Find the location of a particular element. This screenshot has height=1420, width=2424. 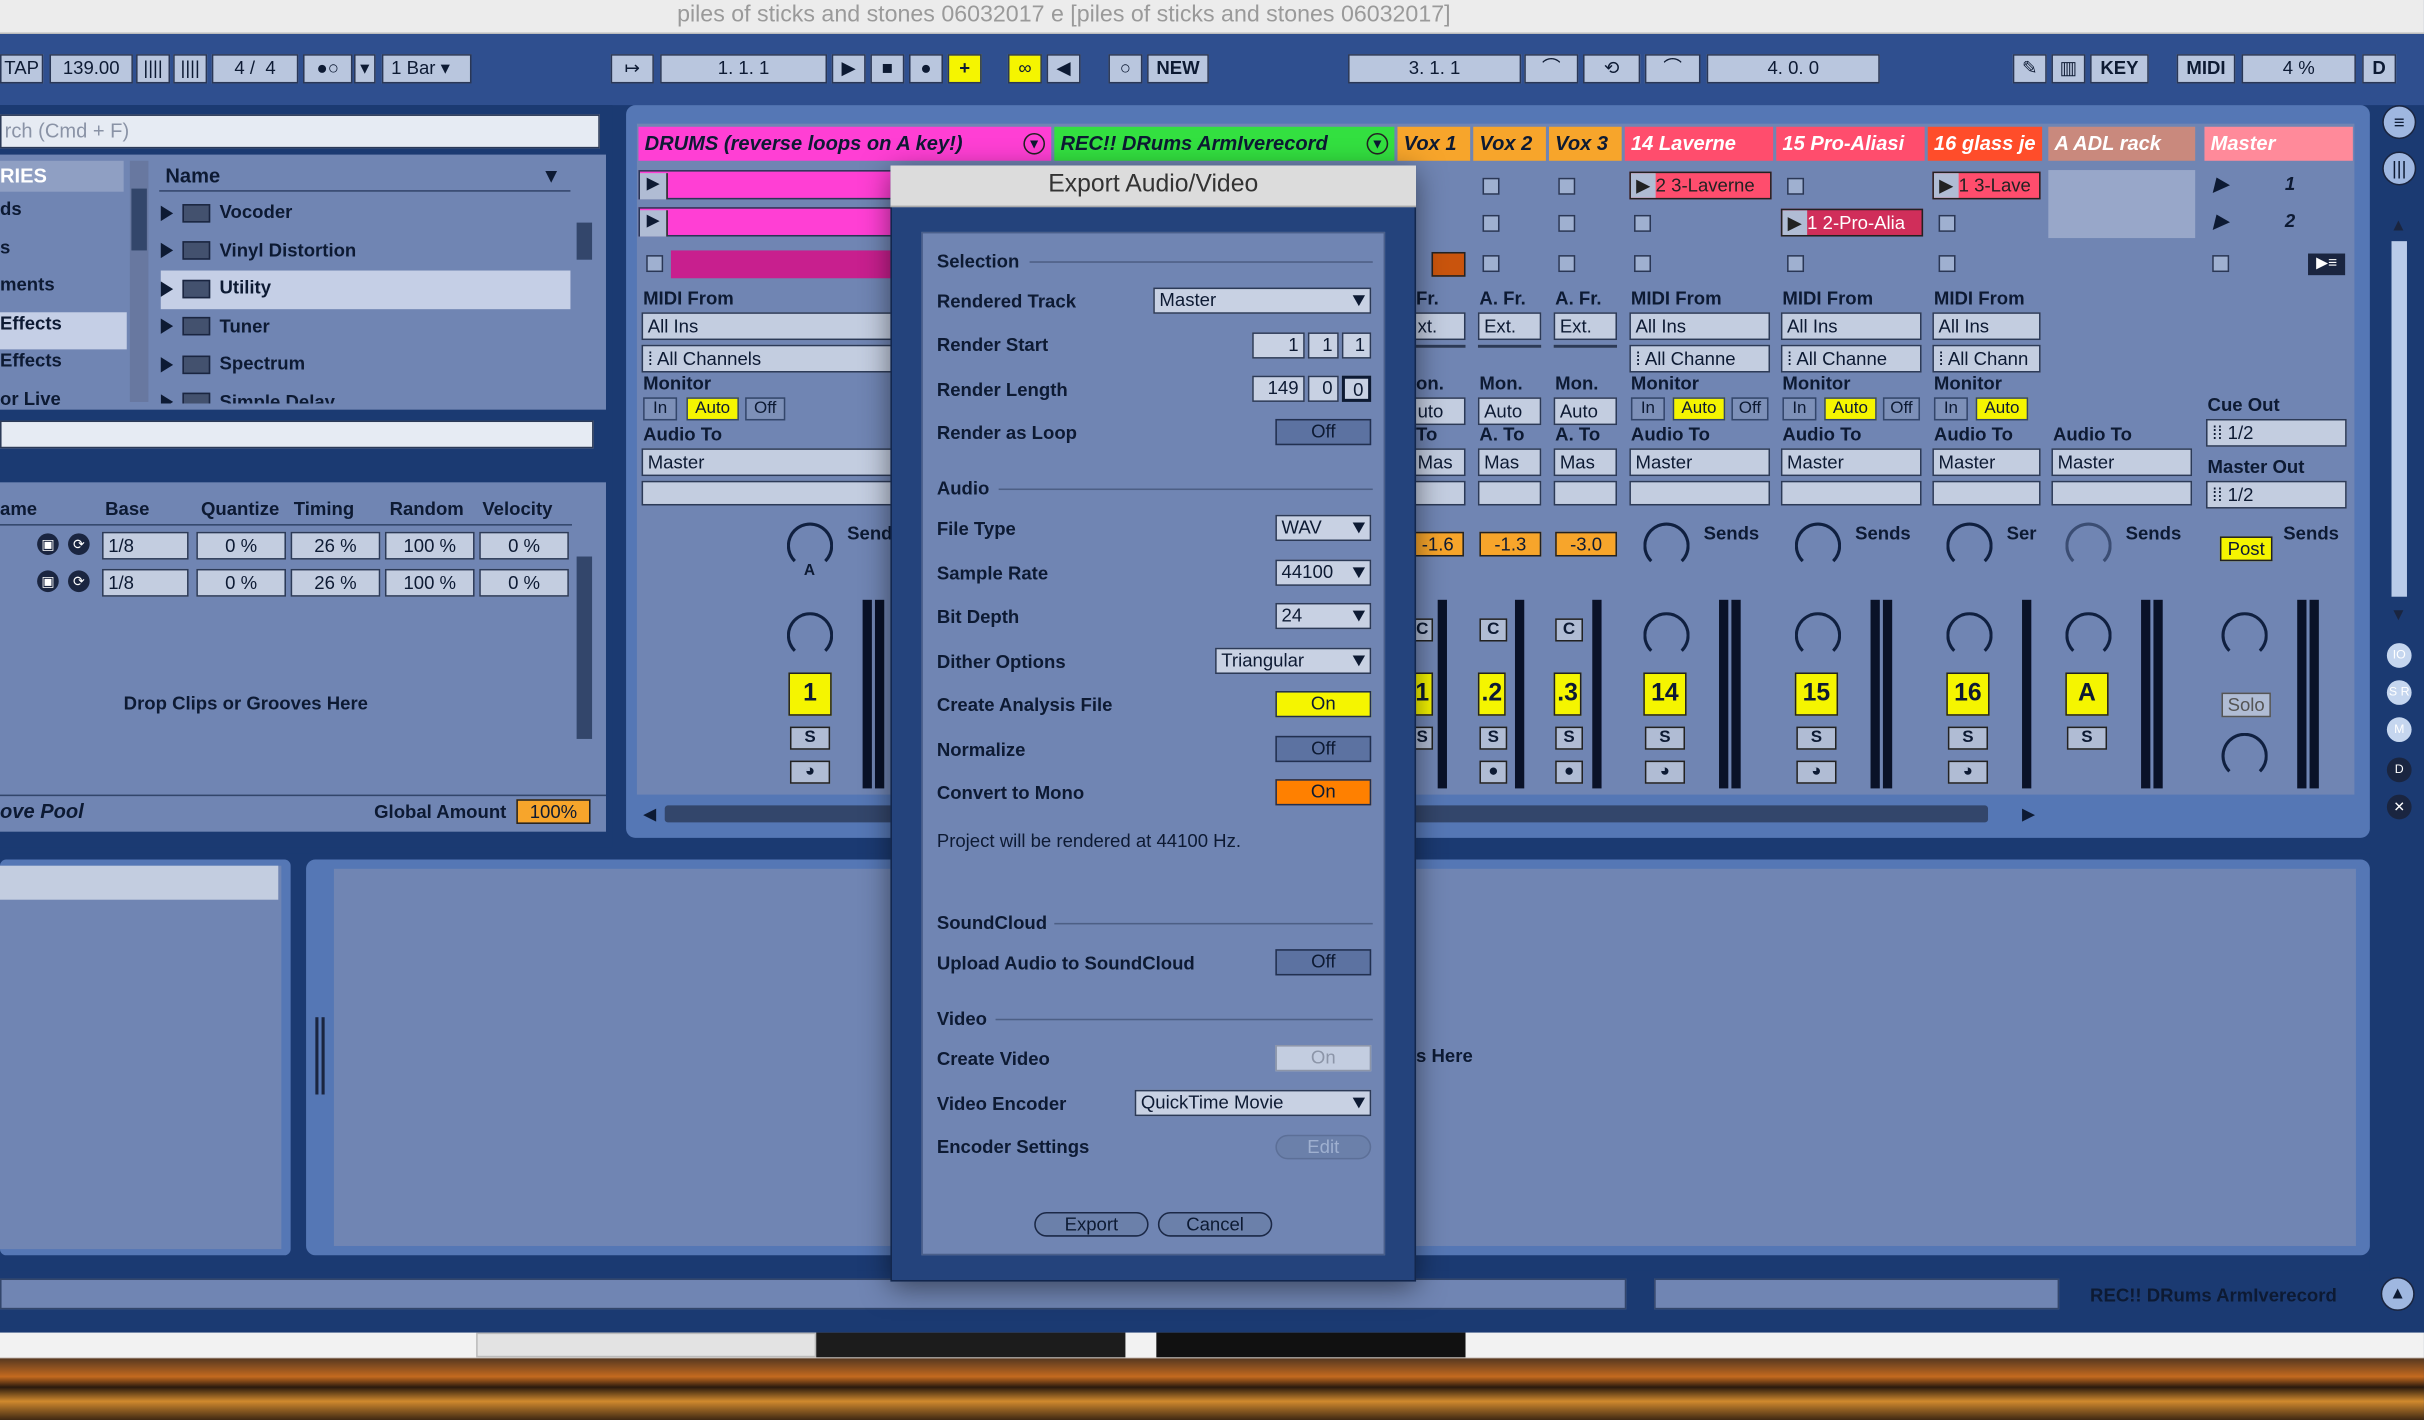

vox2-send-value: -1.3 is located at coordinates (1510, 544).